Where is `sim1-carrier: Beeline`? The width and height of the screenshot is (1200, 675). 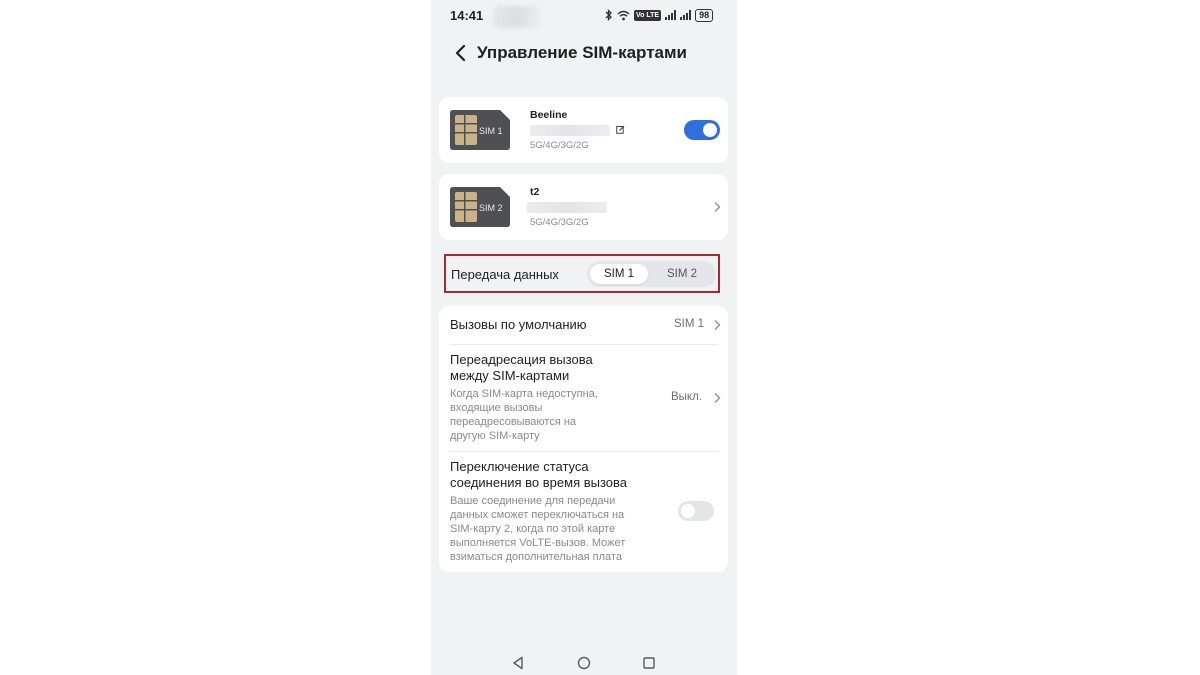 sim1-carrier: Beeline is located at coordinates (549, 115).